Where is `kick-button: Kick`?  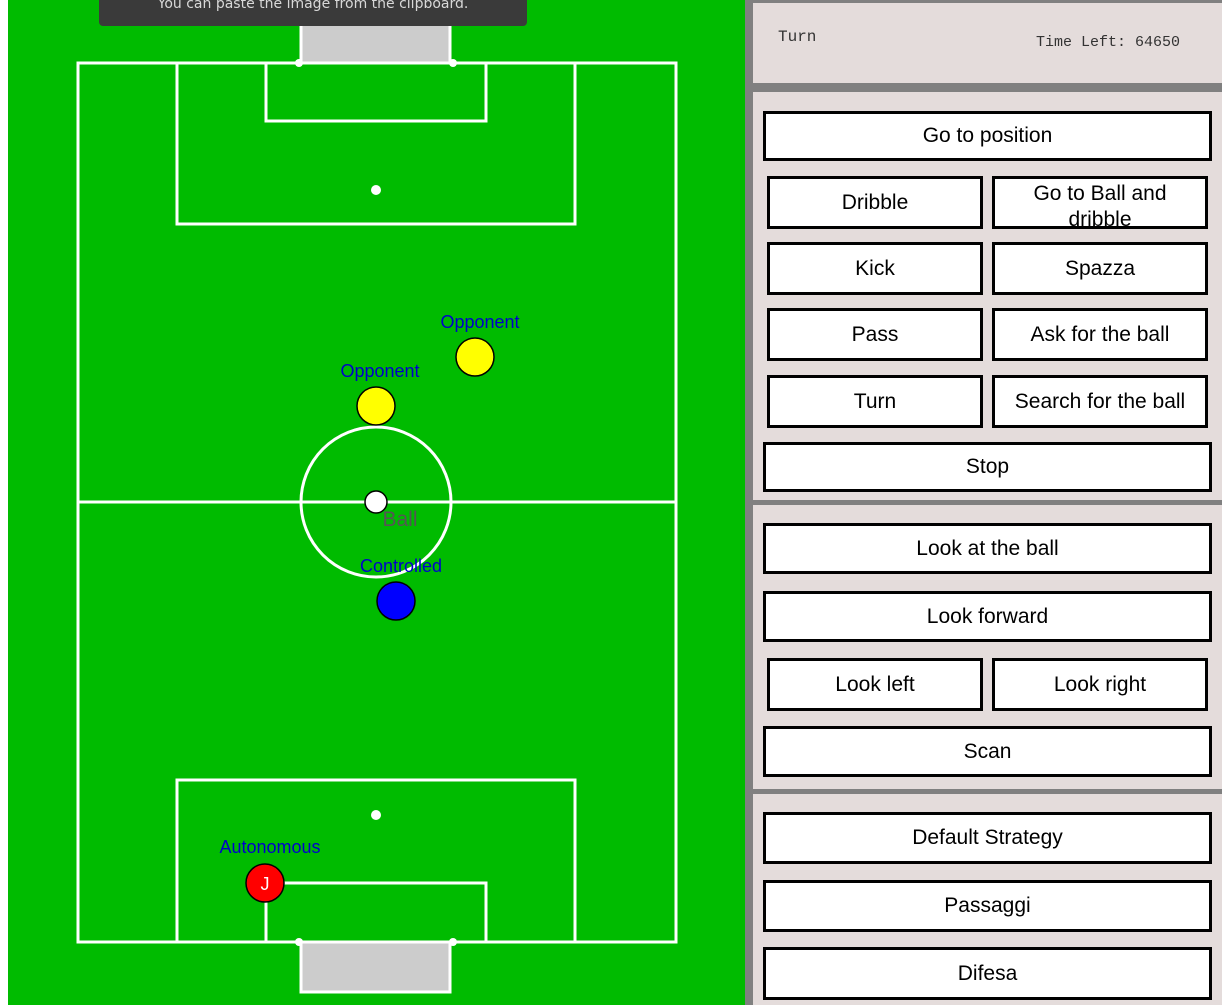
kick-button: Kick is located at coordinates (875, 268).